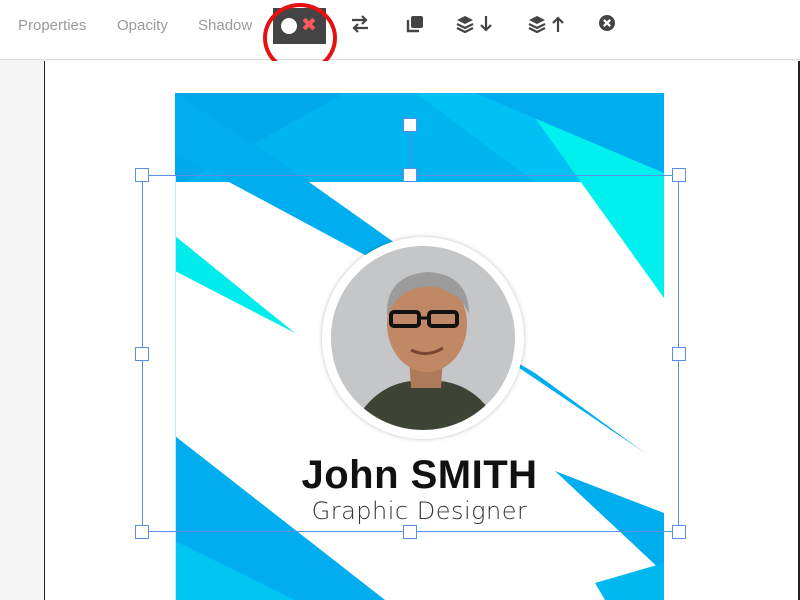 Image resolution: width=800 pixels, height=600 pixels. Describe the element at coordinates (419, 511) in the screenshot. I see `card-job-title: Graphic Designer` at that location.